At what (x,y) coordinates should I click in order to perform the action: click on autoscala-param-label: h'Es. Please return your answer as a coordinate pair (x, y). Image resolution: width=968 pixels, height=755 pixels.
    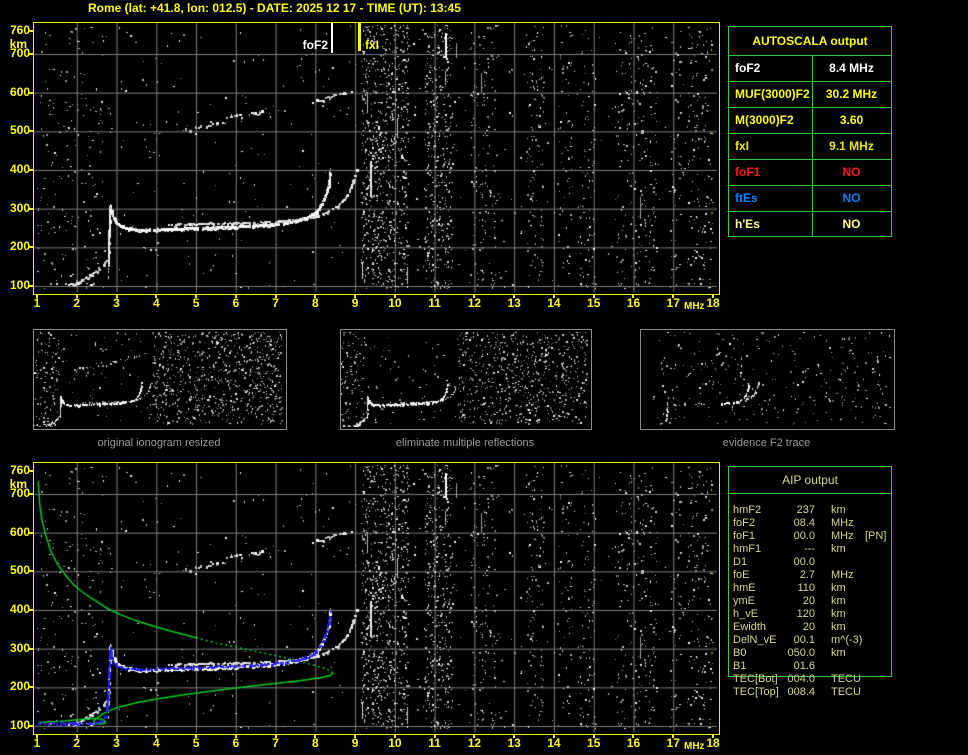
    Looking at the image, I should click on (747, 224).